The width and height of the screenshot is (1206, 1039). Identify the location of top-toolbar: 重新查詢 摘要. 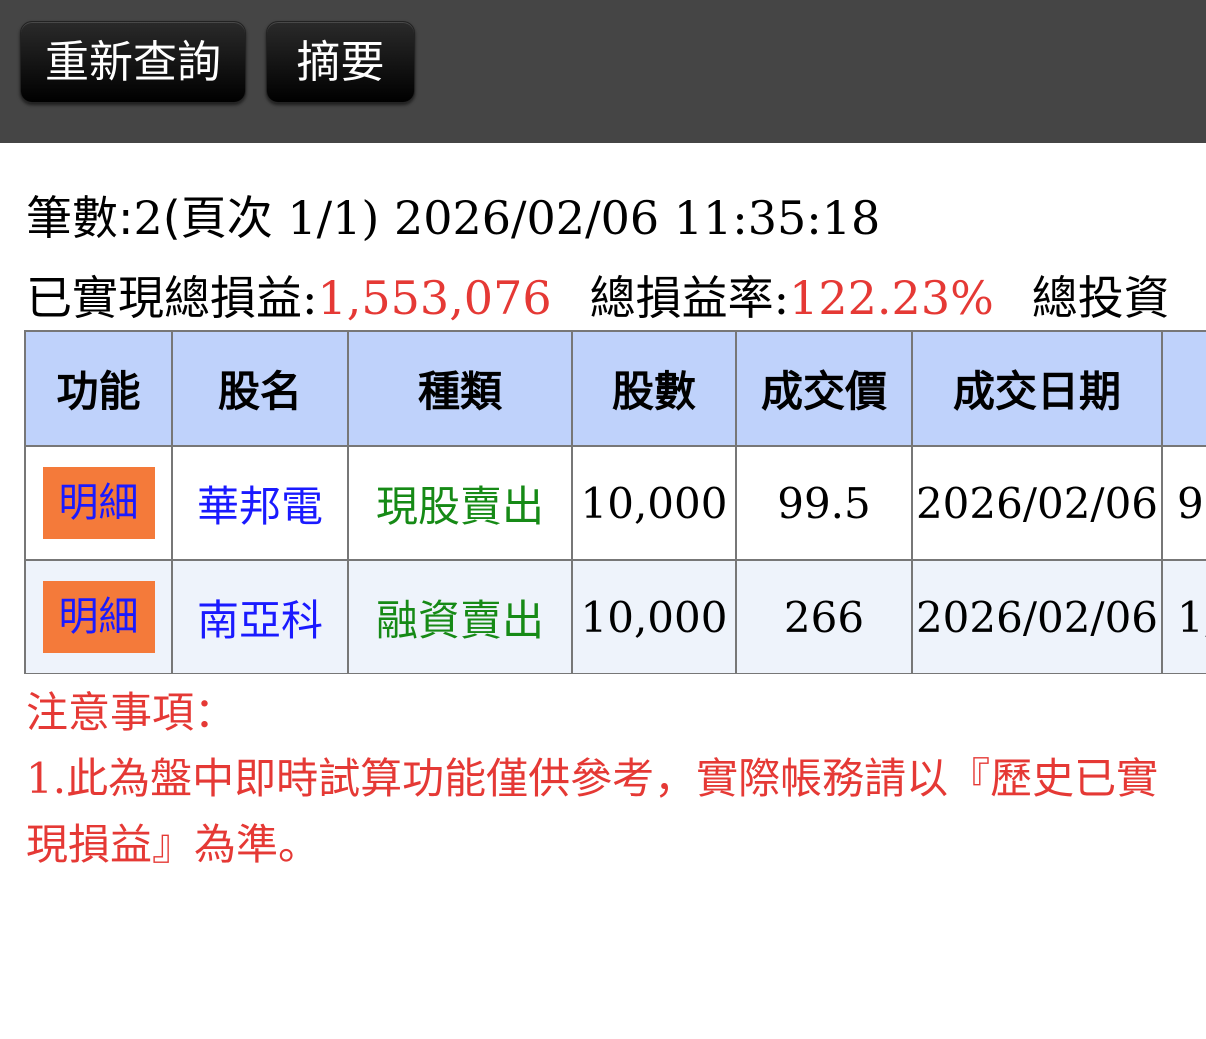
(603, 71).